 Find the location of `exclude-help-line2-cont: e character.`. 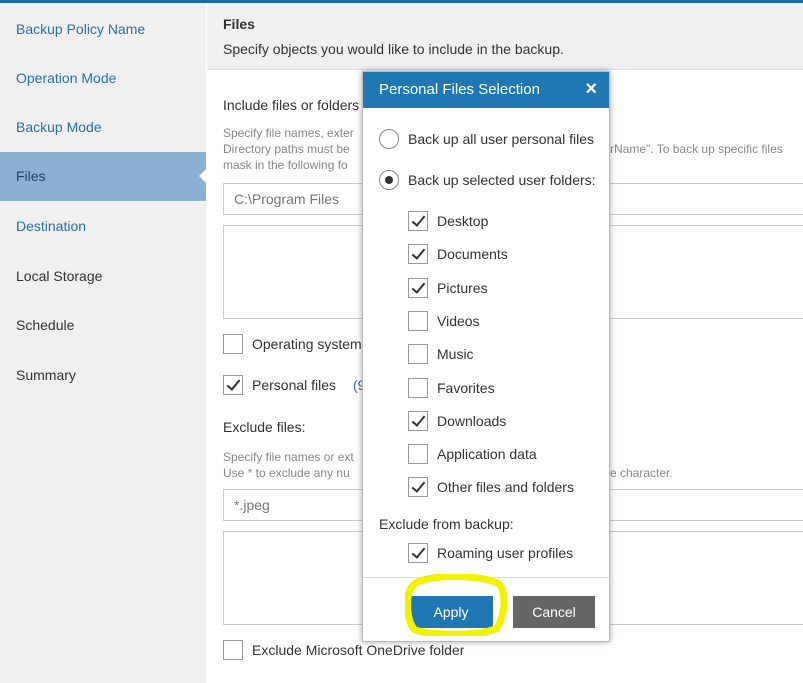

exclude-help-line2-cont: e character. is located at coordinates (641, 473).